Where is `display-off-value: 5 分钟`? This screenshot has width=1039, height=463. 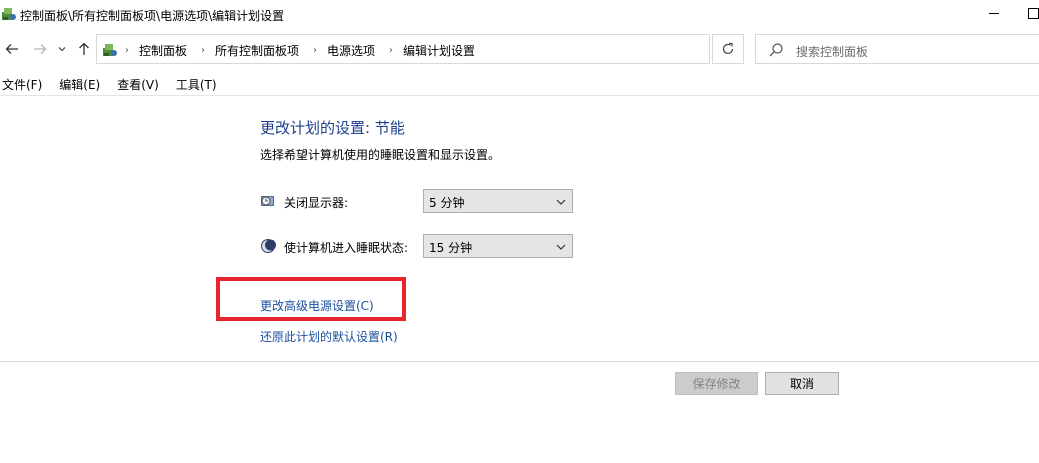
display-off-value: 5 分钟 is located at coordinates (447, 203).